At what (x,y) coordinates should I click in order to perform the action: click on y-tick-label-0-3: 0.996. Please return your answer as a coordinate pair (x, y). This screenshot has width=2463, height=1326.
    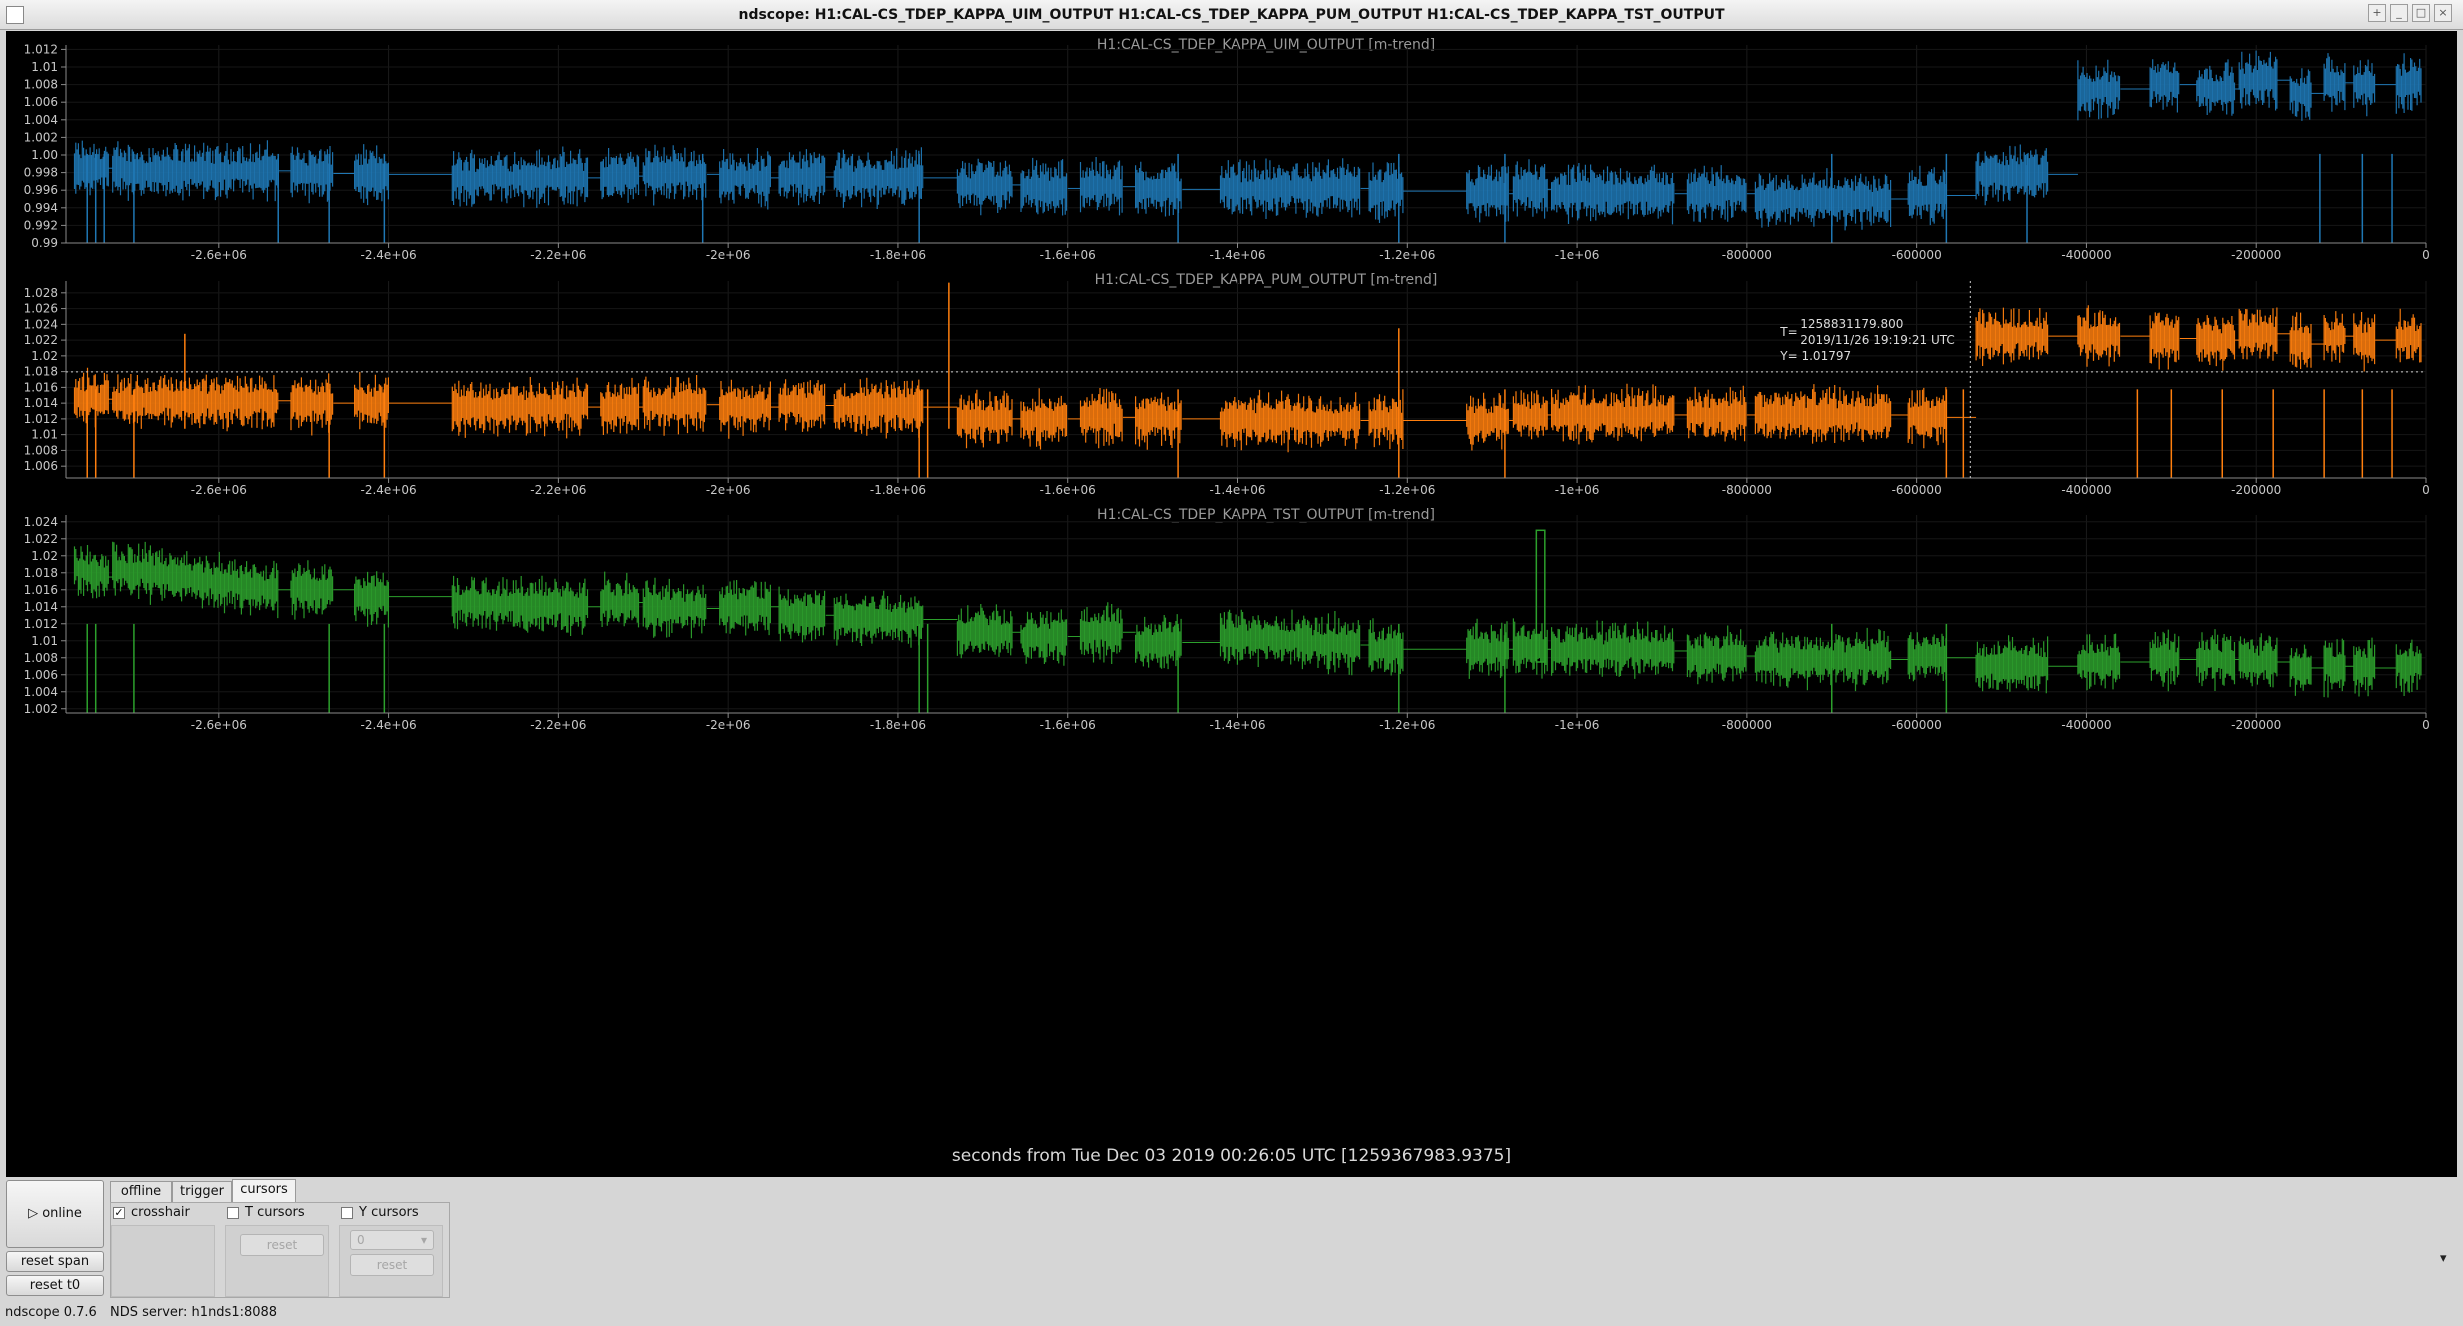
    Looking at the image, I should click on (41, 190).